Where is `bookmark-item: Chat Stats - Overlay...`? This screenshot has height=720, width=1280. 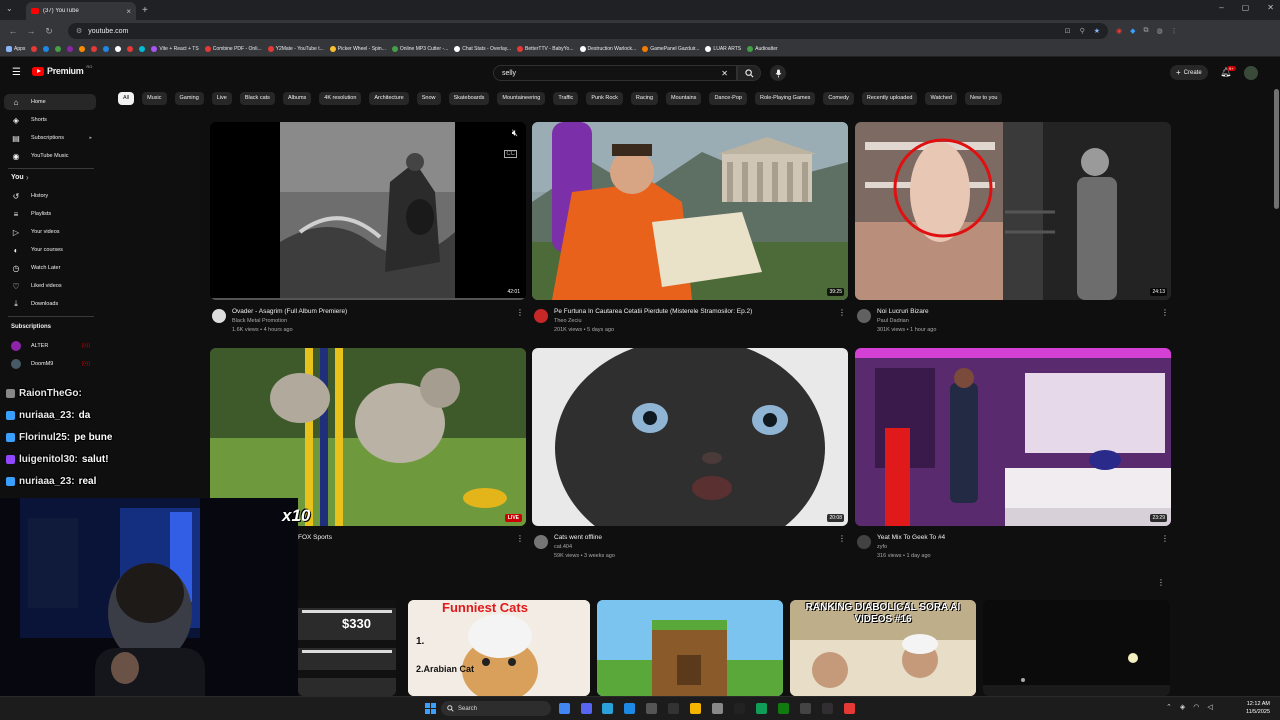 bookmark-item: Chat Stats - Overlay... is located at coordinates (482, 49).